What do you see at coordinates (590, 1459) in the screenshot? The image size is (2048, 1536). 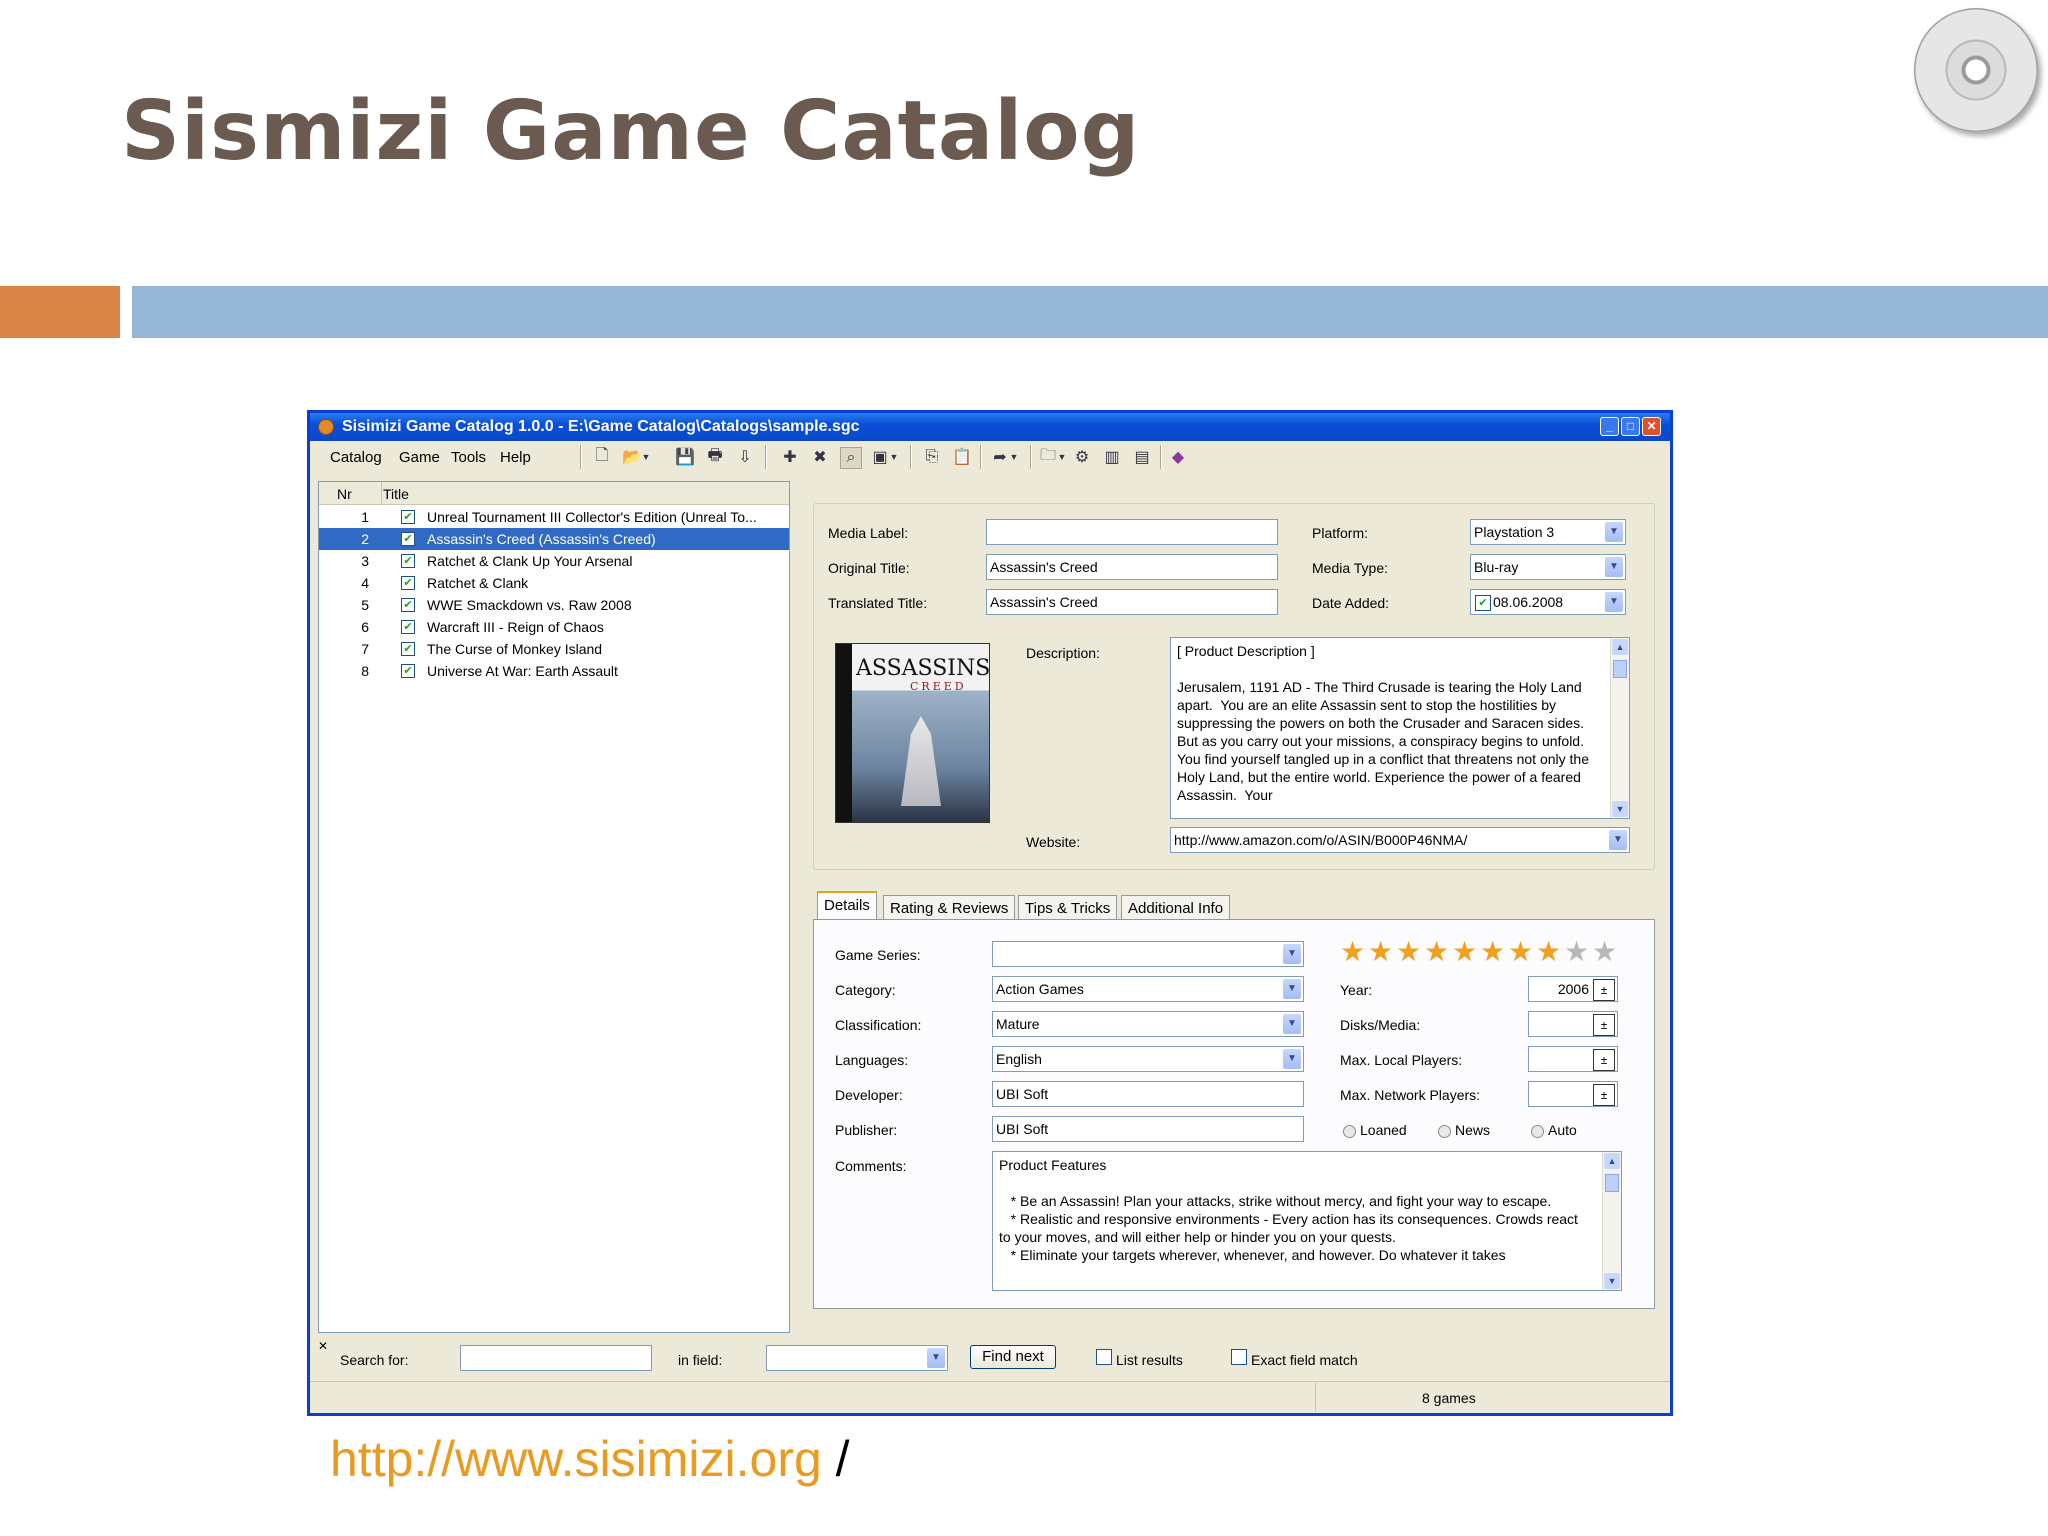 I see `website-url: http://www.sisimizi.org /` at bounding box center [590, 1459].